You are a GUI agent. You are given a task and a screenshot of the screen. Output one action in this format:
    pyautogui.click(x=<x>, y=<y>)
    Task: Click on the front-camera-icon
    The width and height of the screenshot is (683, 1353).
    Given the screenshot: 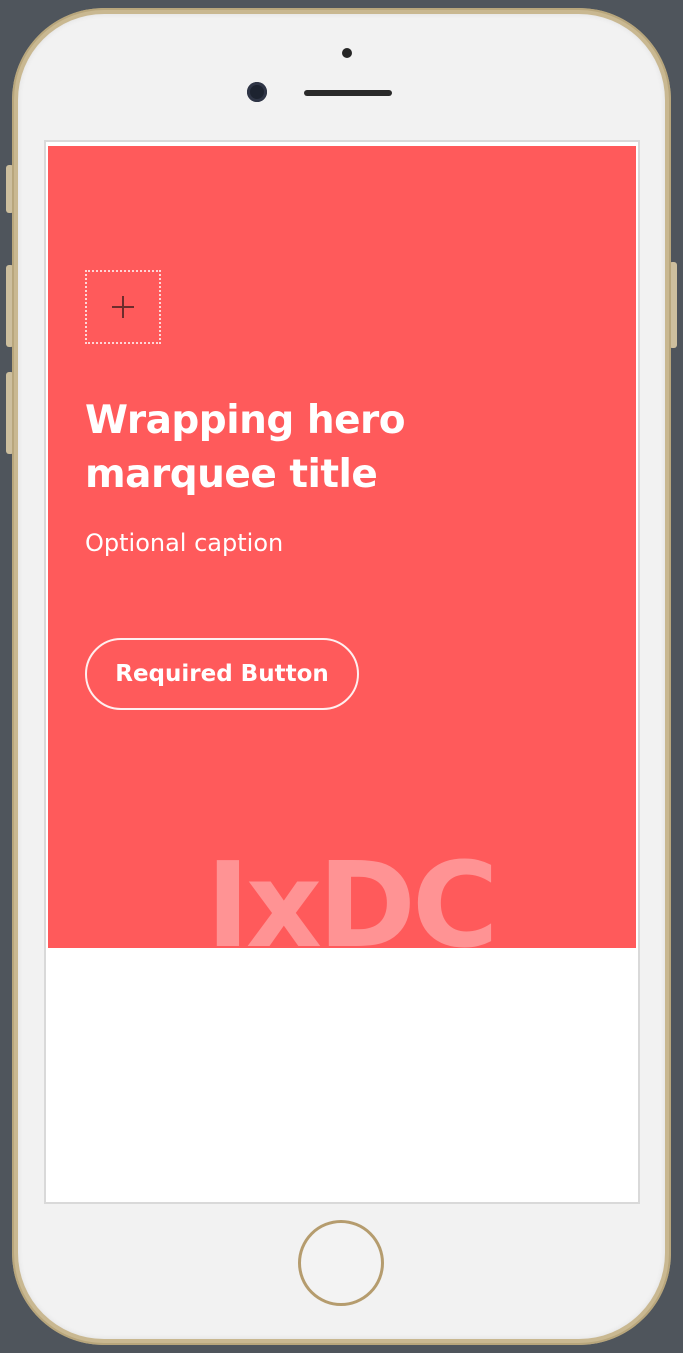 What is the action you would take?
    pyautogui.click(x=257, y=92)
    